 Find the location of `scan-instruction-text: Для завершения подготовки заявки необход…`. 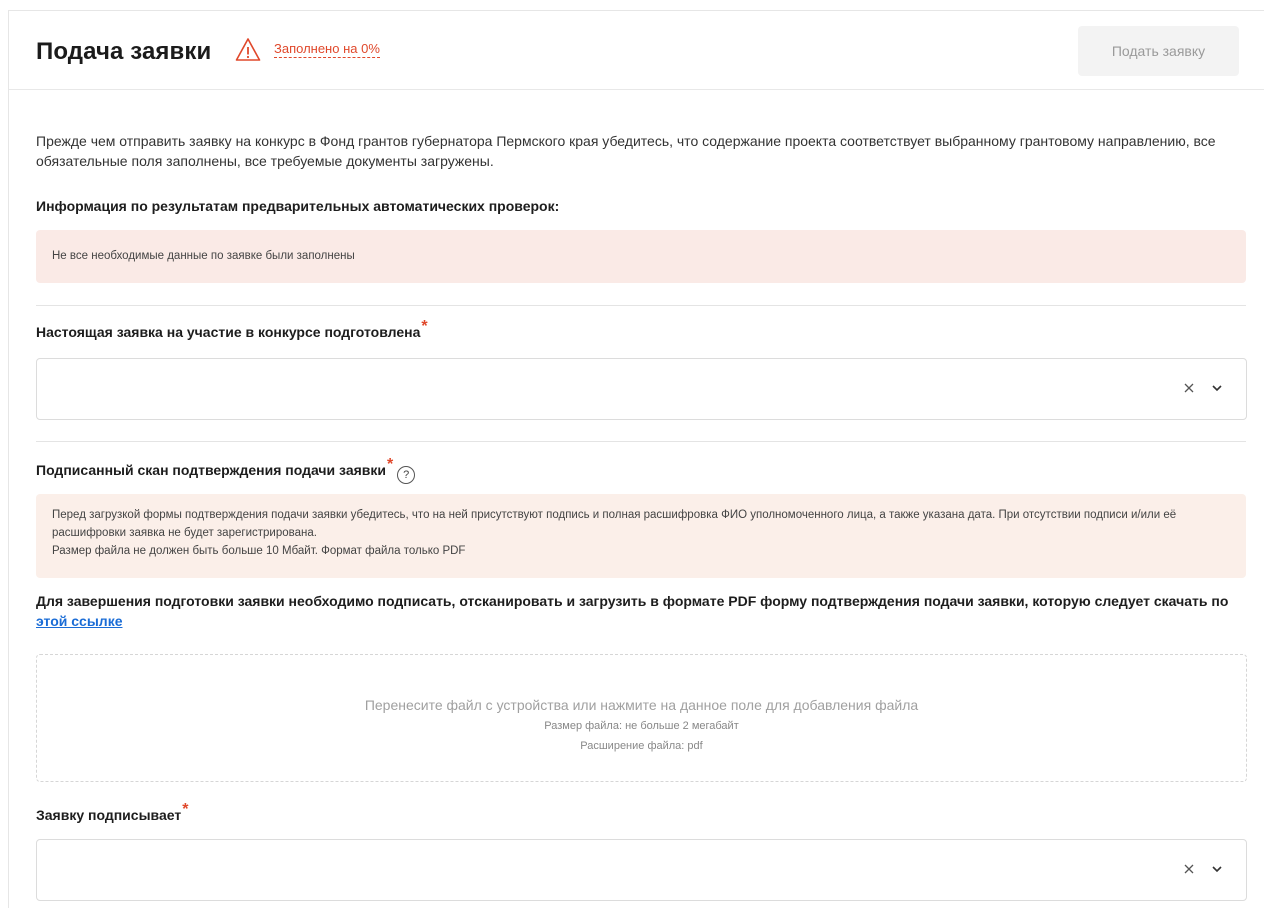

scan-instruction-text: Для завершения подготовки заявки необход… is located at coordinates (632, 601).